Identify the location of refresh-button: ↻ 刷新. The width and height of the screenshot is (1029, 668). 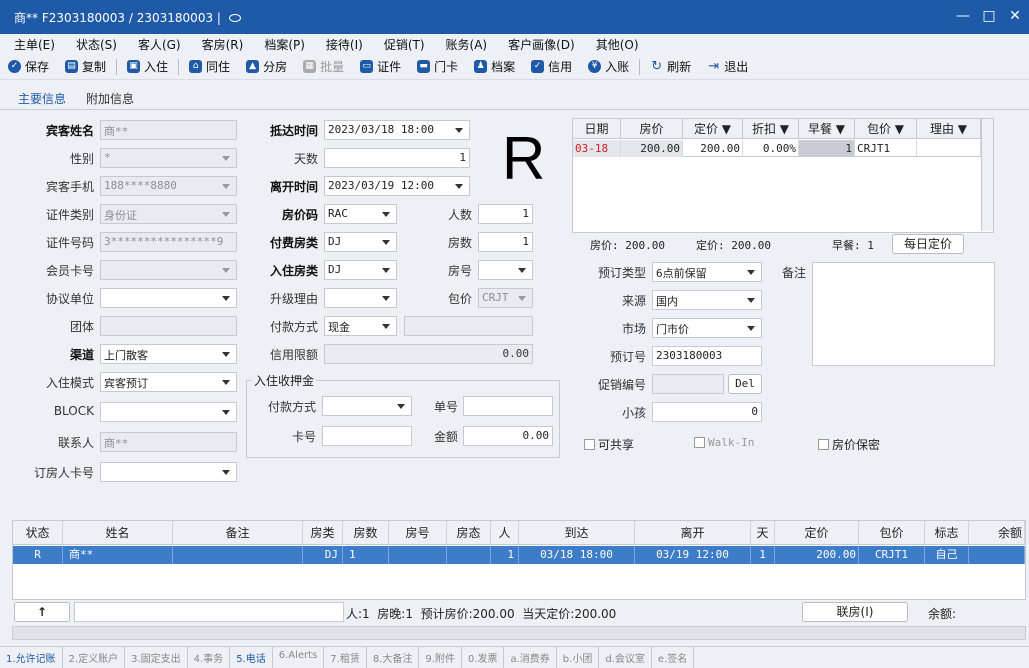
(670, 66).